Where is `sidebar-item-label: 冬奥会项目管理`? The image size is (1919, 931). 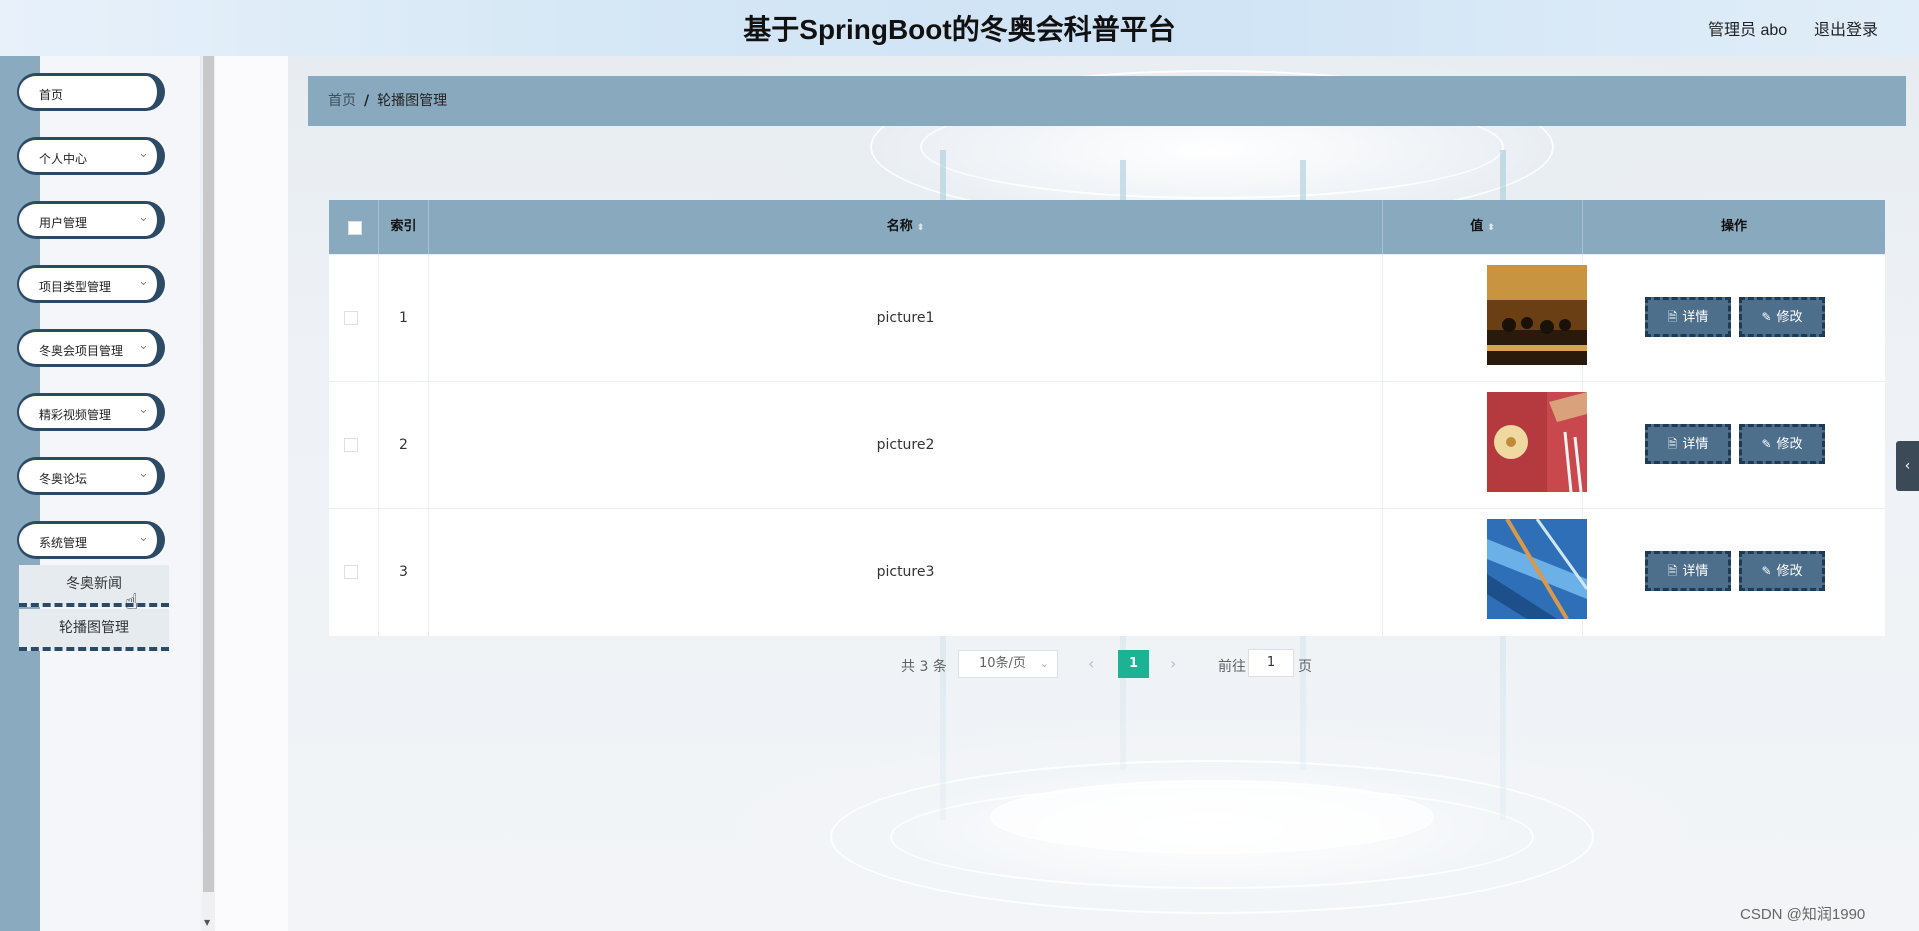
sidebar-item-label: 冬奥会项目管理 is located at coordinates (81, 351).